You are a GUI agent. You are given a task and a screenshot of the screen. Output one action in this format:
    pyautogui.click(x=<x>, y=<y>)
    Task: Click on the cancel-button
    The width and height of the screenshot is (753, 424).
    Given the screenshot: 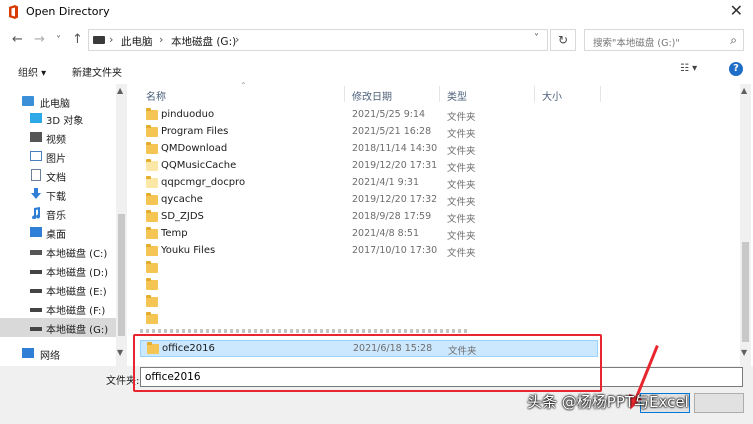 What is the action you would take?
    pyautogui.click(x=719, y=403)
    